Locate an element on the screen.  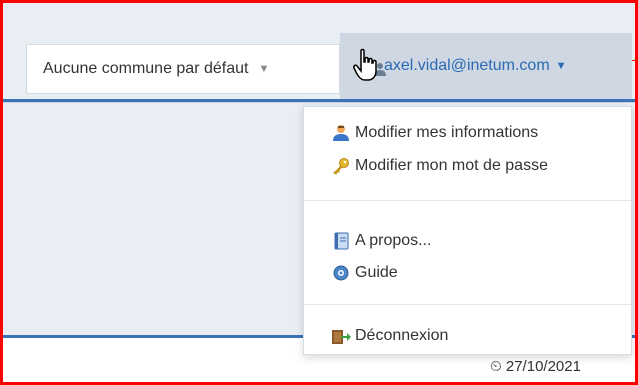
commune-select-value: Aucune commune par défaut is located at coordinates (146, 68).